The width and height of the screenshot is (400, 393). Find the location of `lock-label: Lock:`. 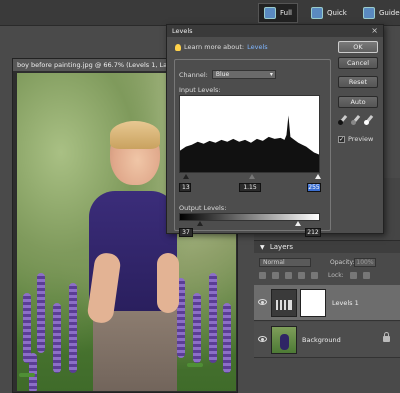

lock-label: Lock: is located at coordinates (336, 275).